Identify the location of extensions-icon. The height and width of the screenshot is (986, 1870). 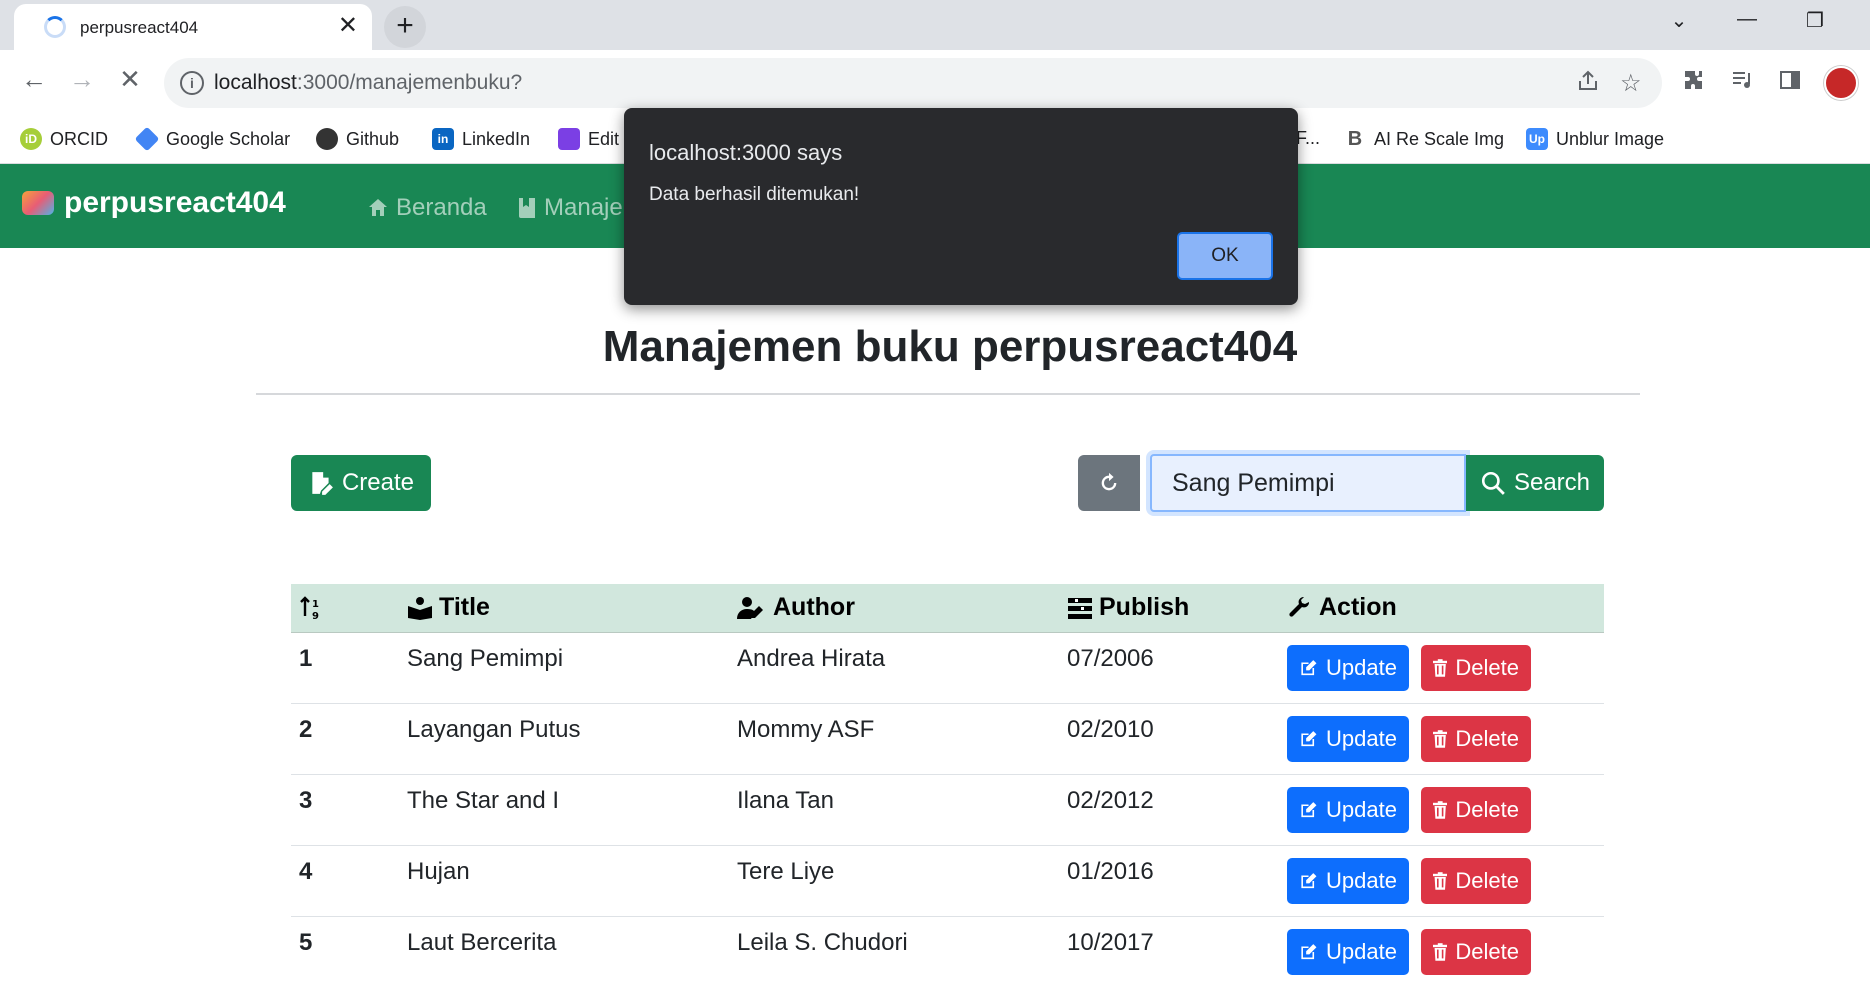
(1694, 83).